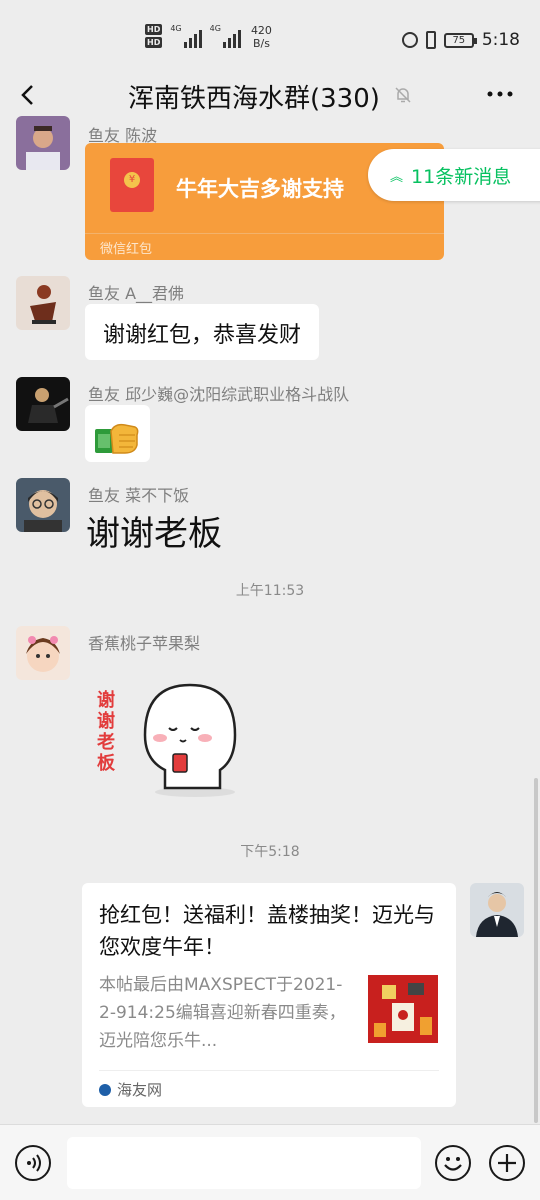  Describe the element at coordinates (144, 643) in the screenshot. I see `sender-name: 香蕉桃子苹果梨` at that location.